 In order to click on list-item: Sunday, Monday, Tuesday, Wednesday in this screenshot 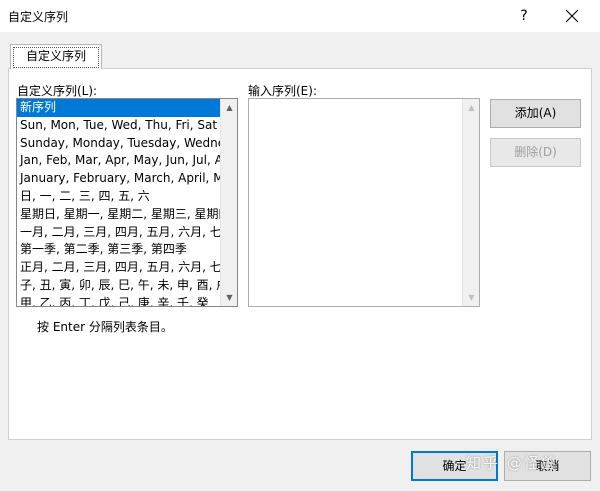, I will do `click(118, 144)`.